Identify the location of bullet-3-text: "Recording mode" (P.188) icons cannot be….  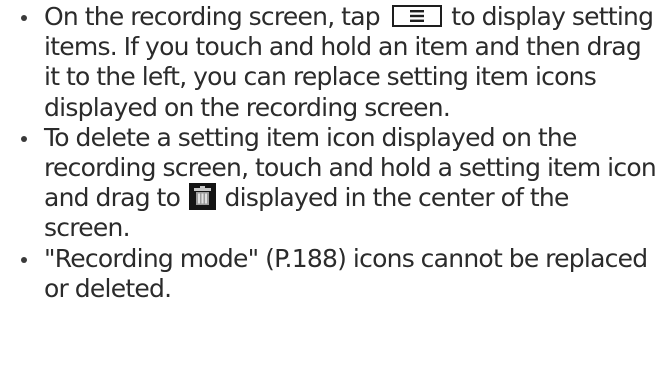
(346, 273).